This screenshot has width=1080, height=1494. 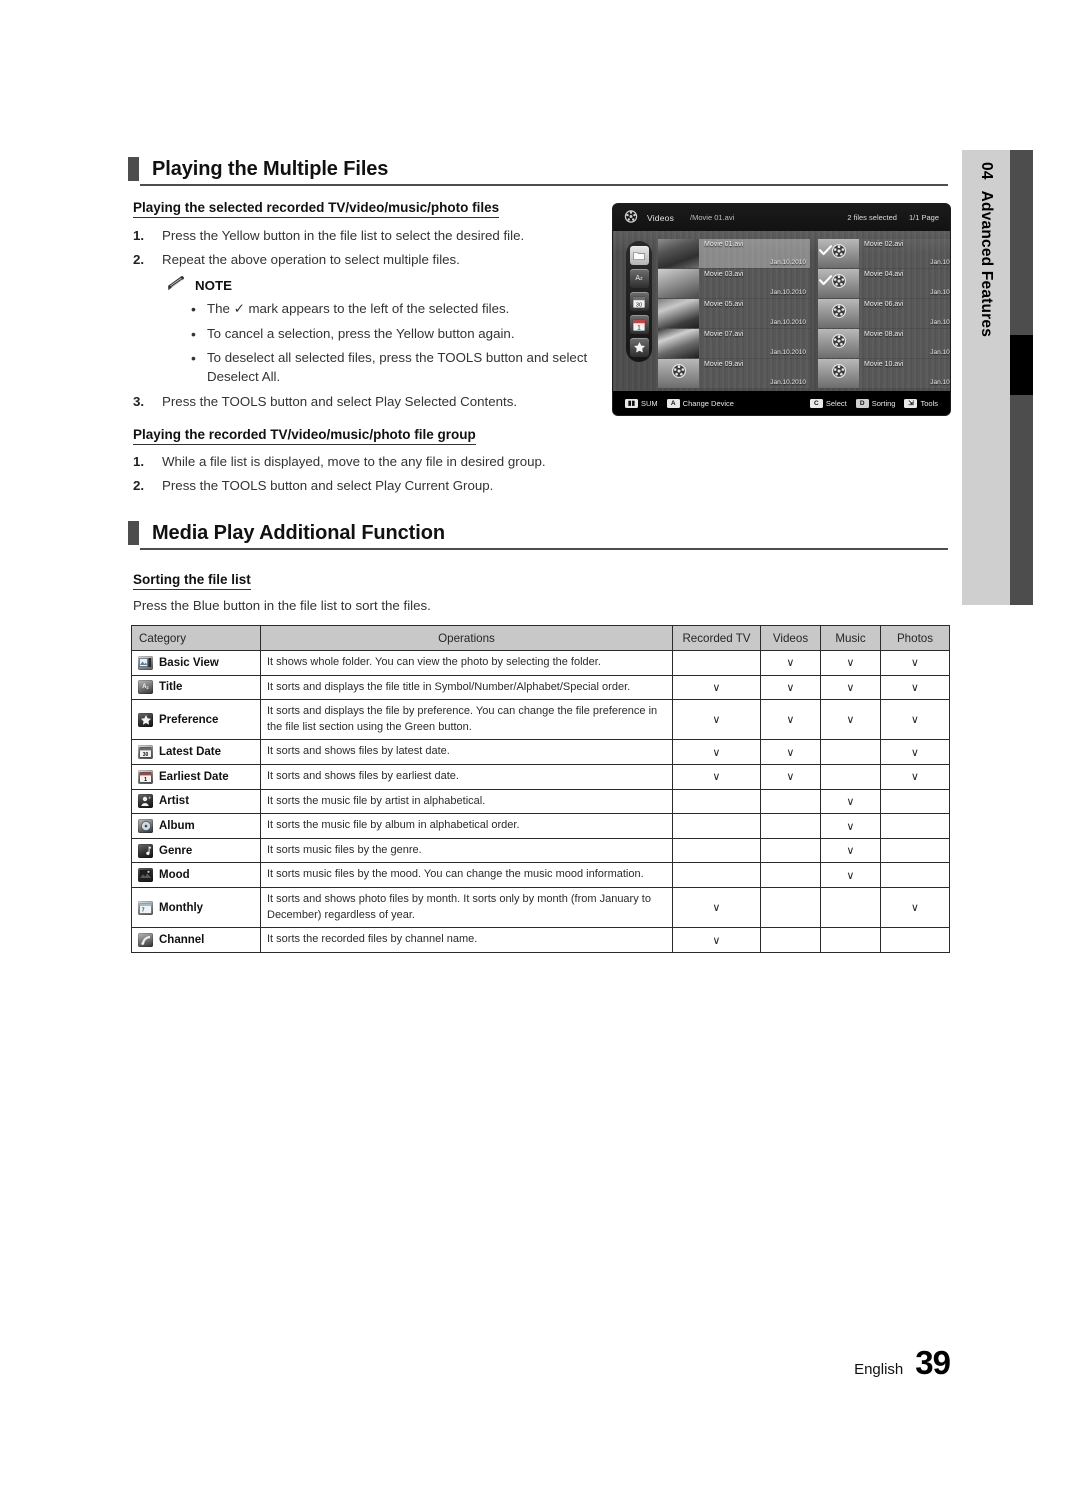 I want to click on table-cell-category: 30 Latest Date, so click(x=196, y=752).